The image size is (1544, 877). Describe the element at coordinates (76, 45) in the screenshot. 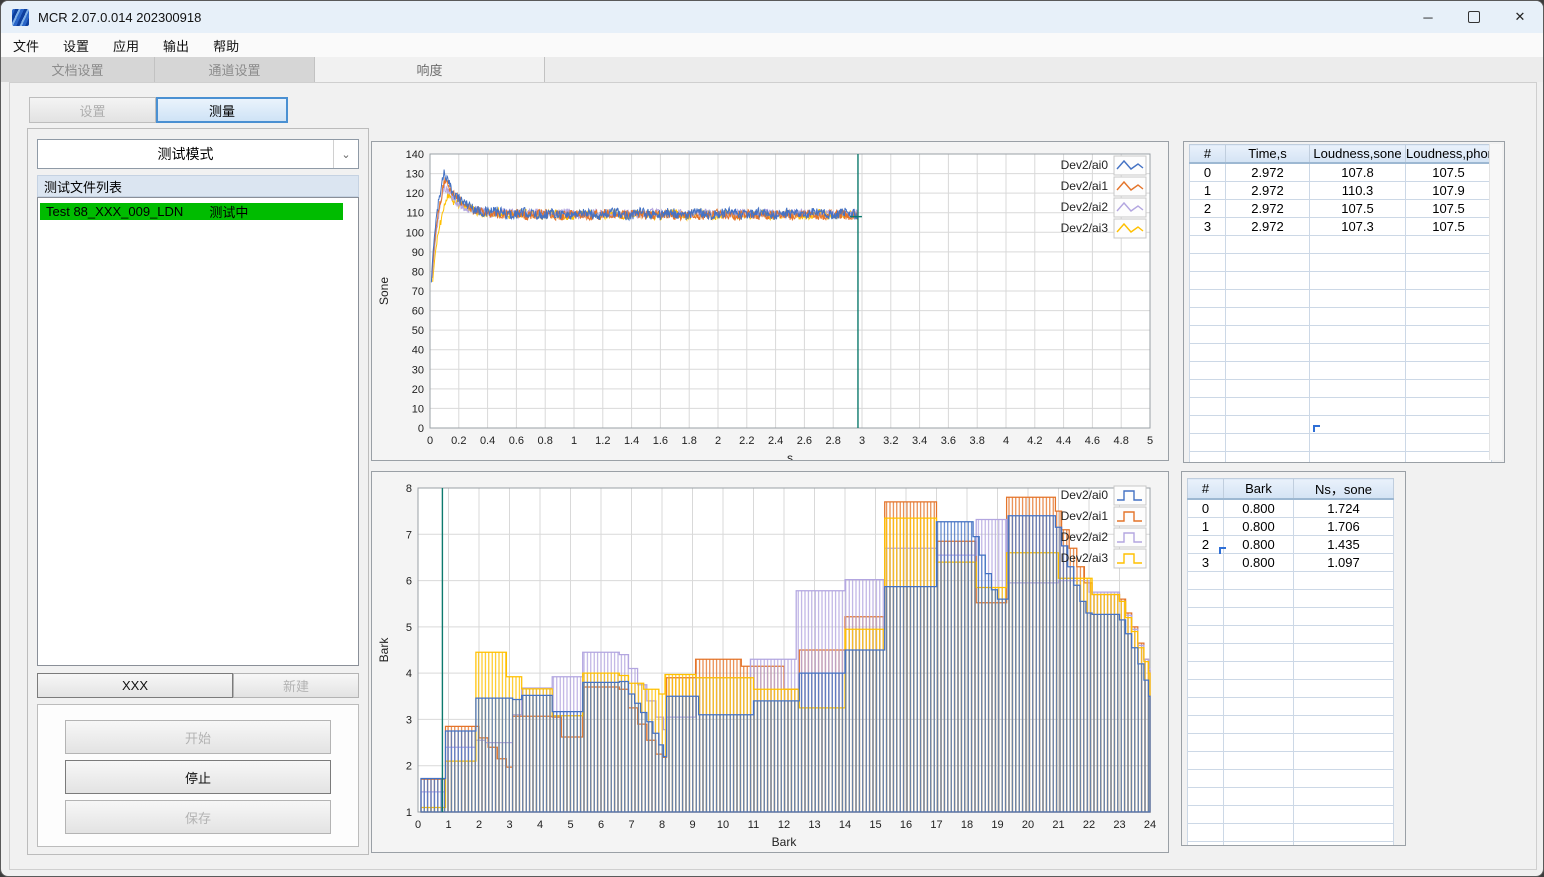

I see `menu-settings: 设置` at that location.